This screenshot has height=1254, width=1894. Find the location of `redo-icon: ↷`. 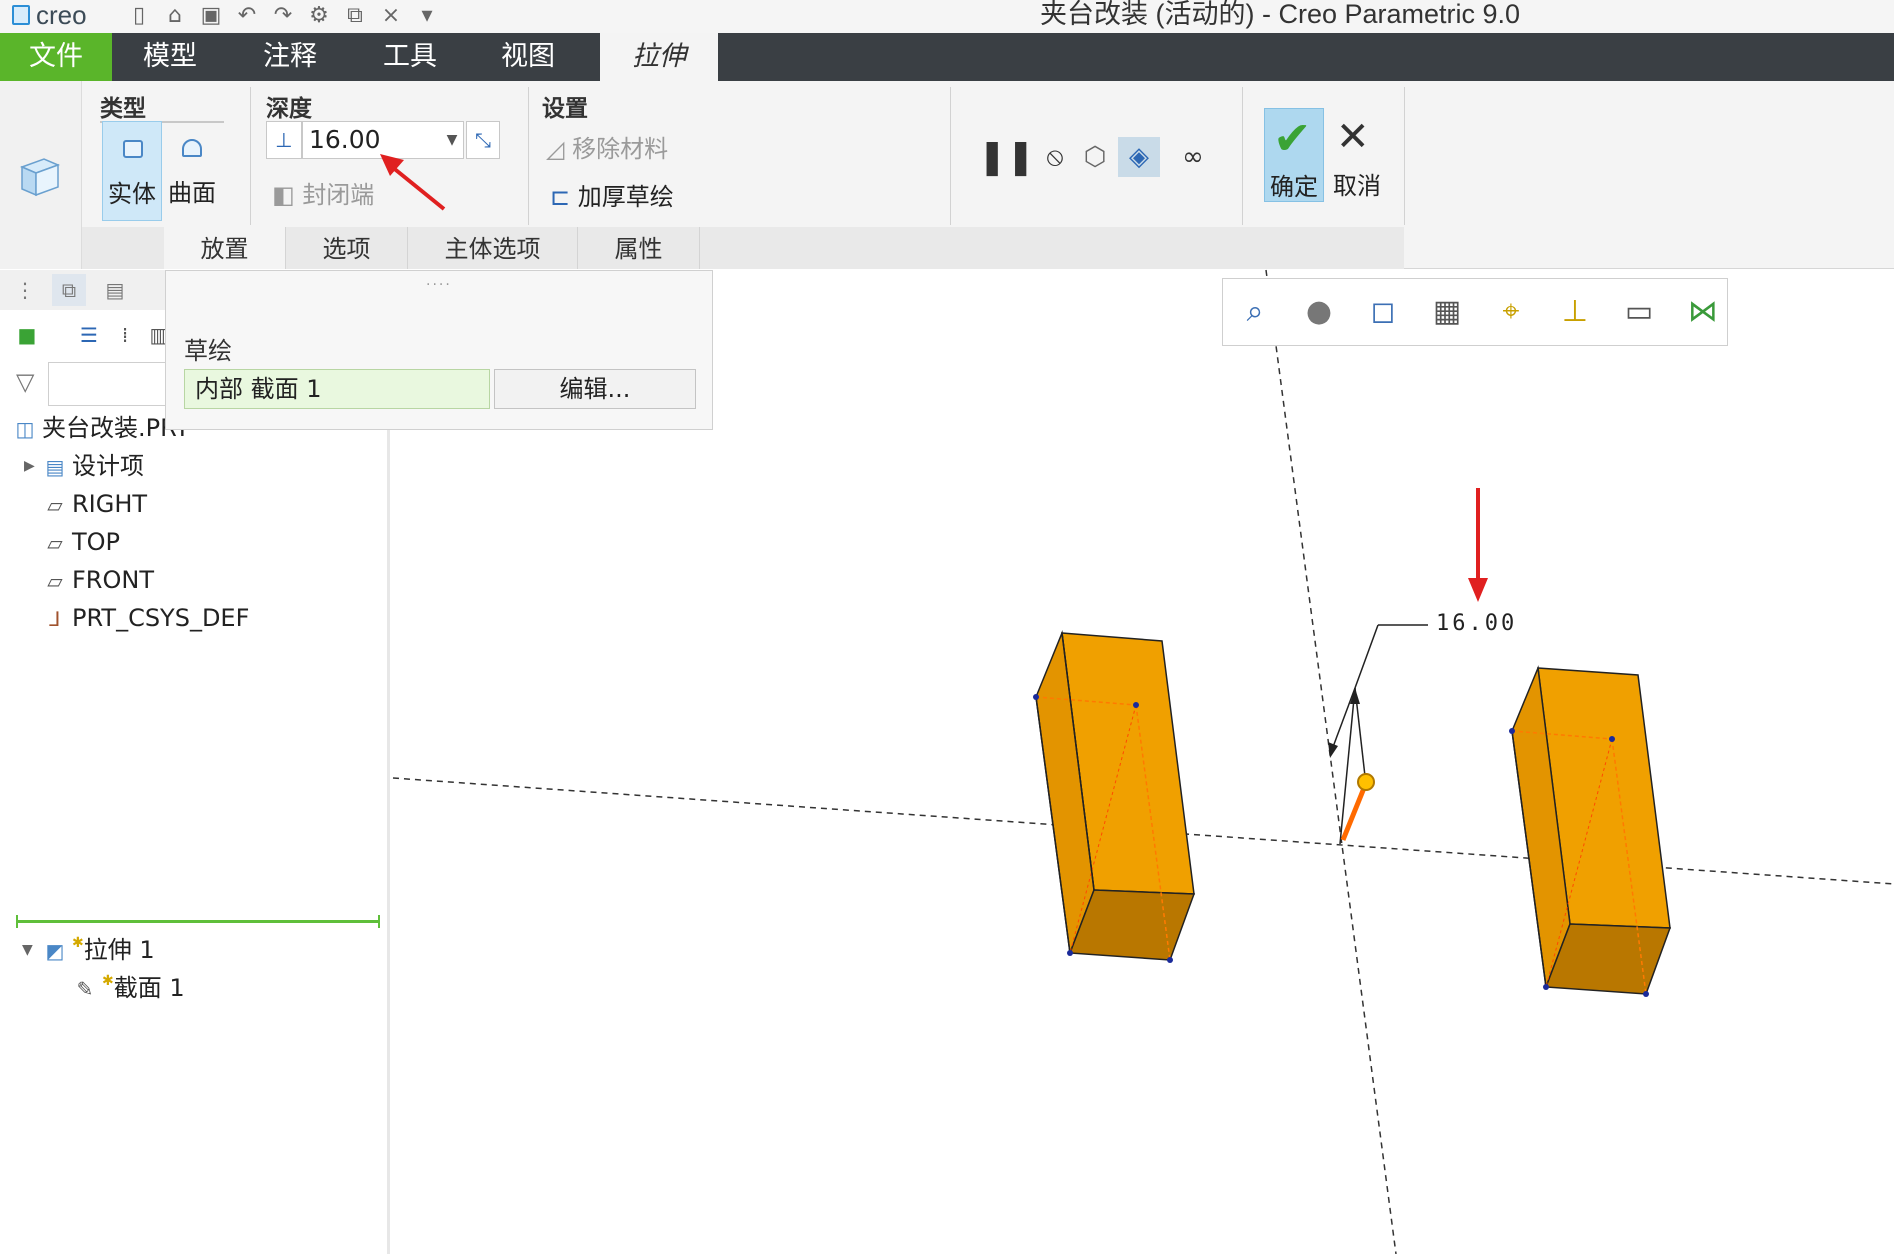

redo-icon: ↷ is located at coordinates (283, 15).